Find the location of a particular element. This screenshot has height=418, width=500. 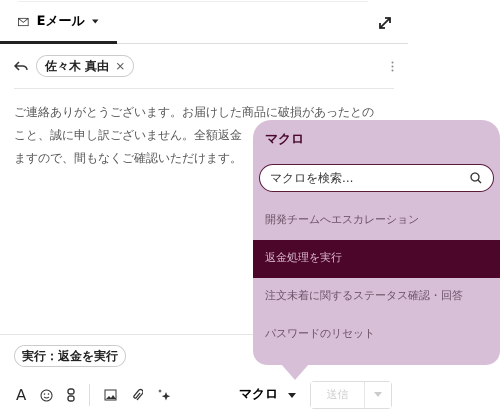

macro-menu-item: 注文未着に関するステータス確認・回答 is located at coordinates (376, 297).